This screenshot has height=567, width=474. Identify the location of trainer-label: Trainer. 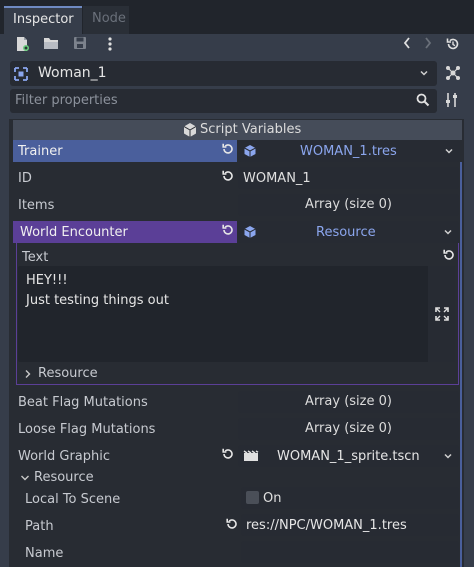
(40, 151).